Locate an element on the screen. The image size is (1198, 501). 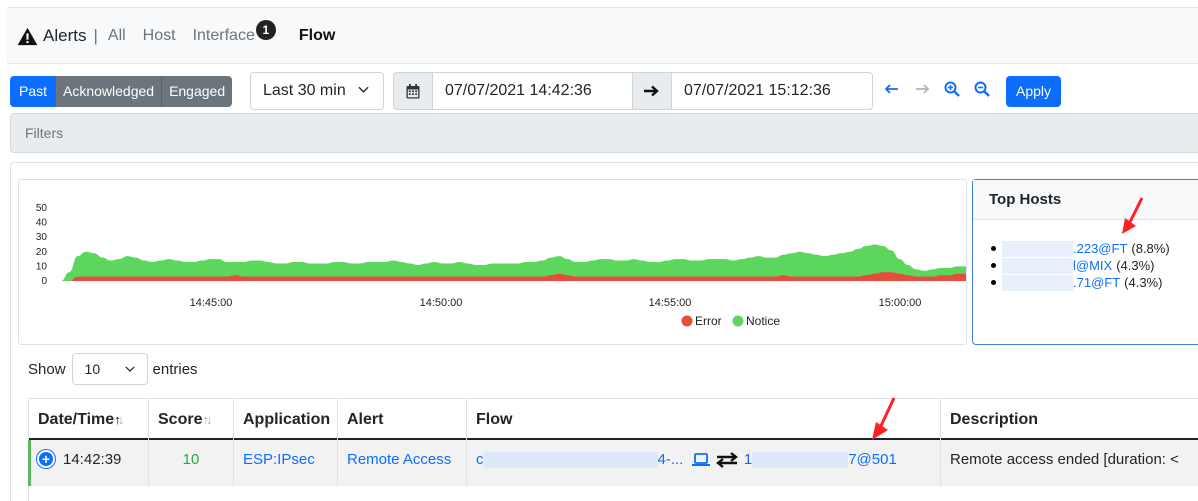
time-range-select: Last 30 min is located at coordinates (317, 91).